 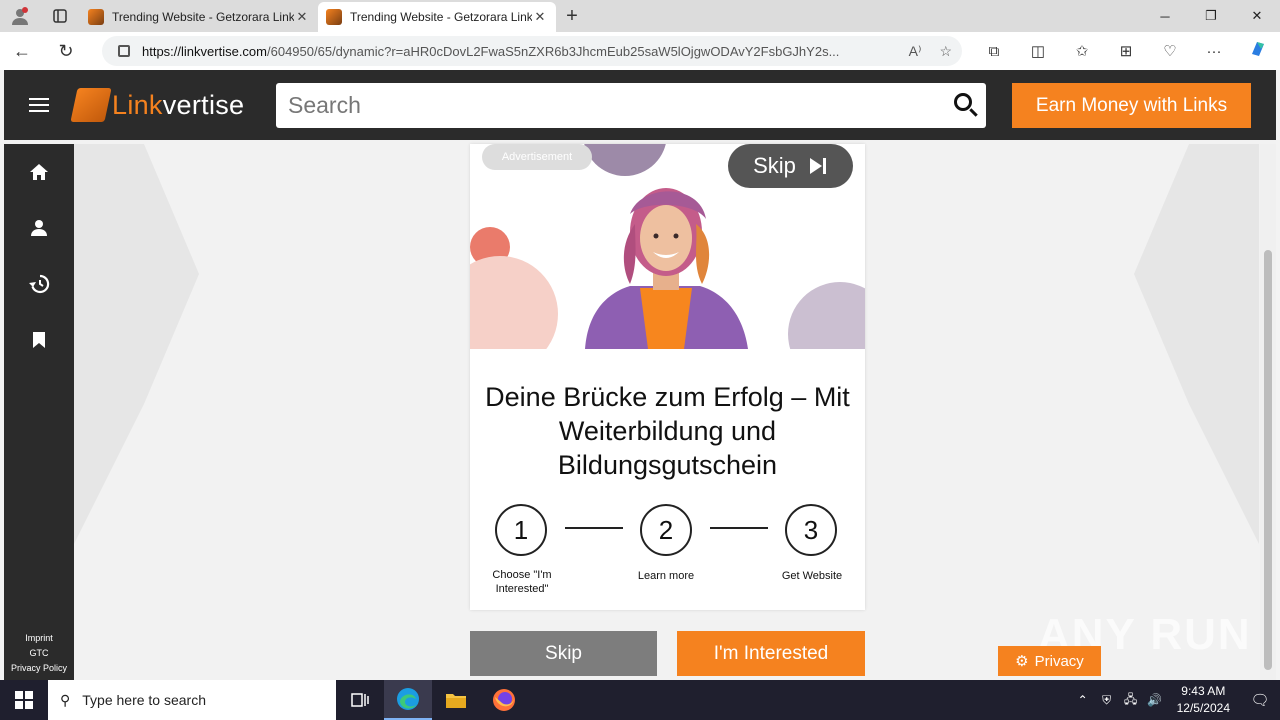 What do you see at coordinates (1170, 51) in the screenshot?
I see `browser-essentials-icon: ♡` at bounding box center [1170, 51].